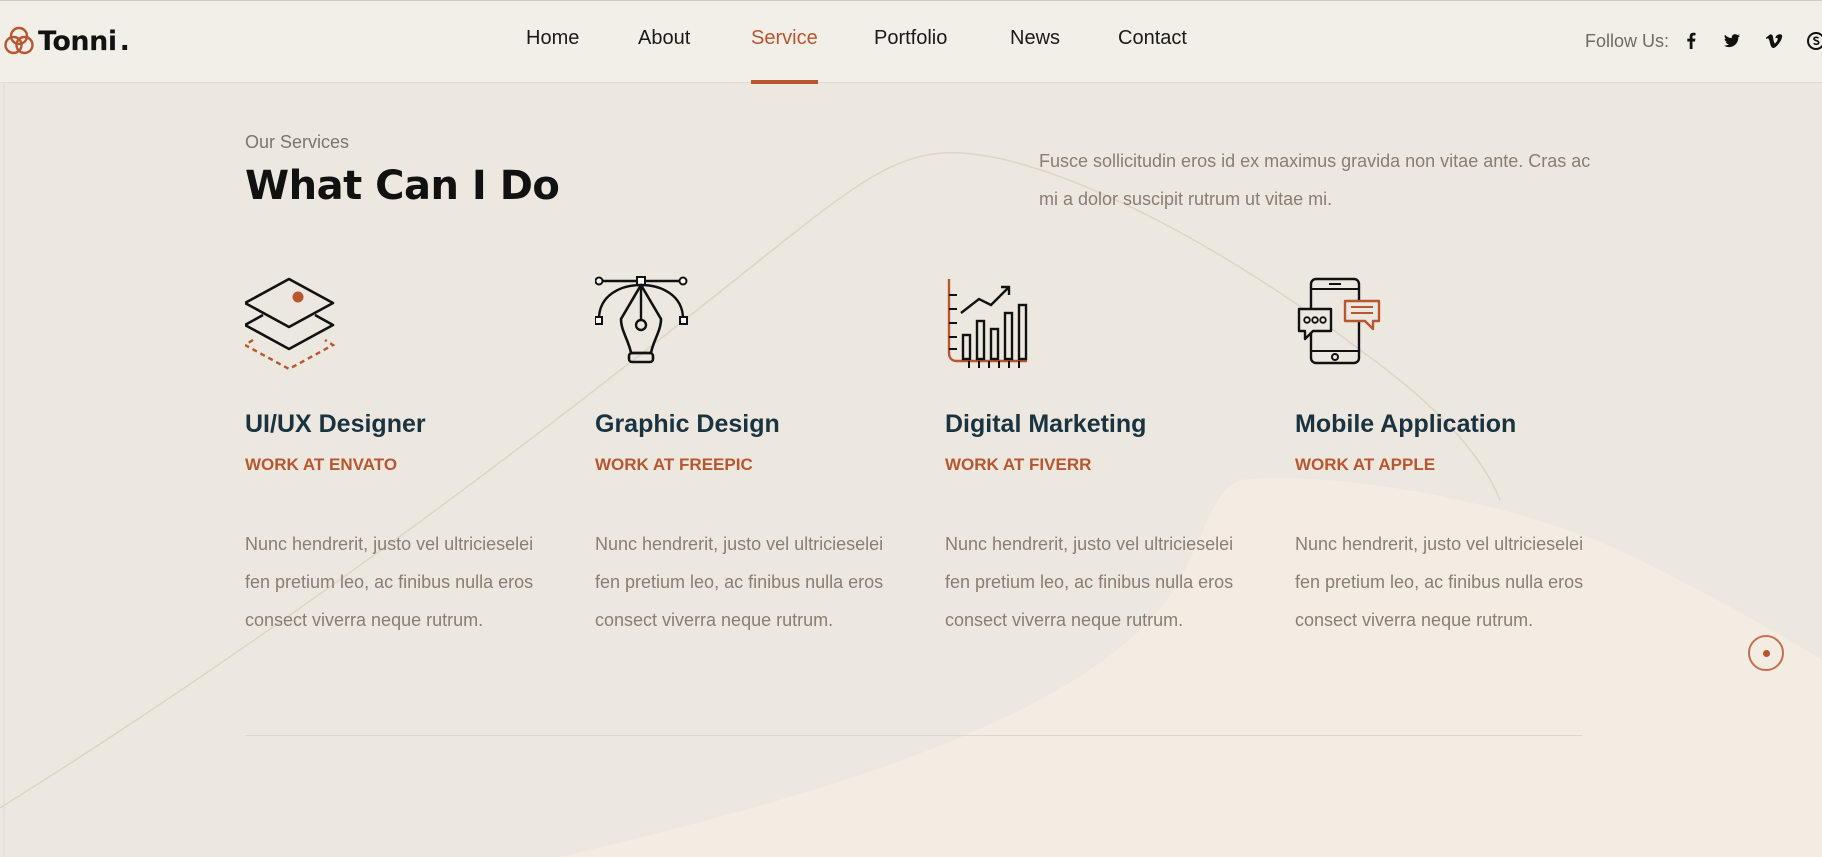 This screenshot has height=857, width=1822. I want to click on facebook-icon, so click(1691, 41).